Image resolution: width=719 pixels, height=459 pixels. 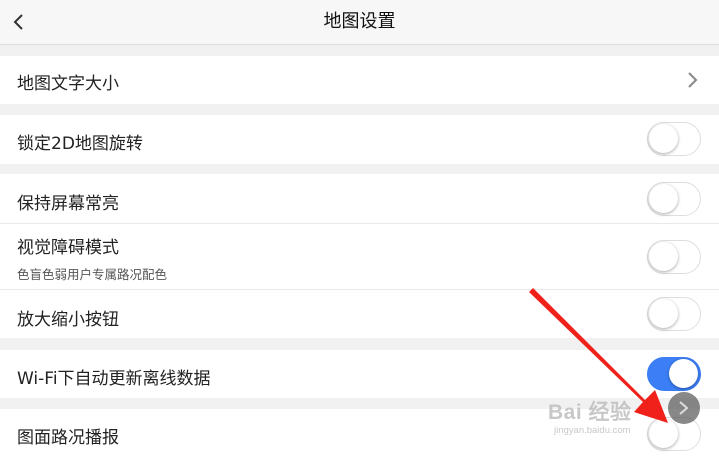 I want to click on page-title: 地图设置, so click(x=359, y=21).